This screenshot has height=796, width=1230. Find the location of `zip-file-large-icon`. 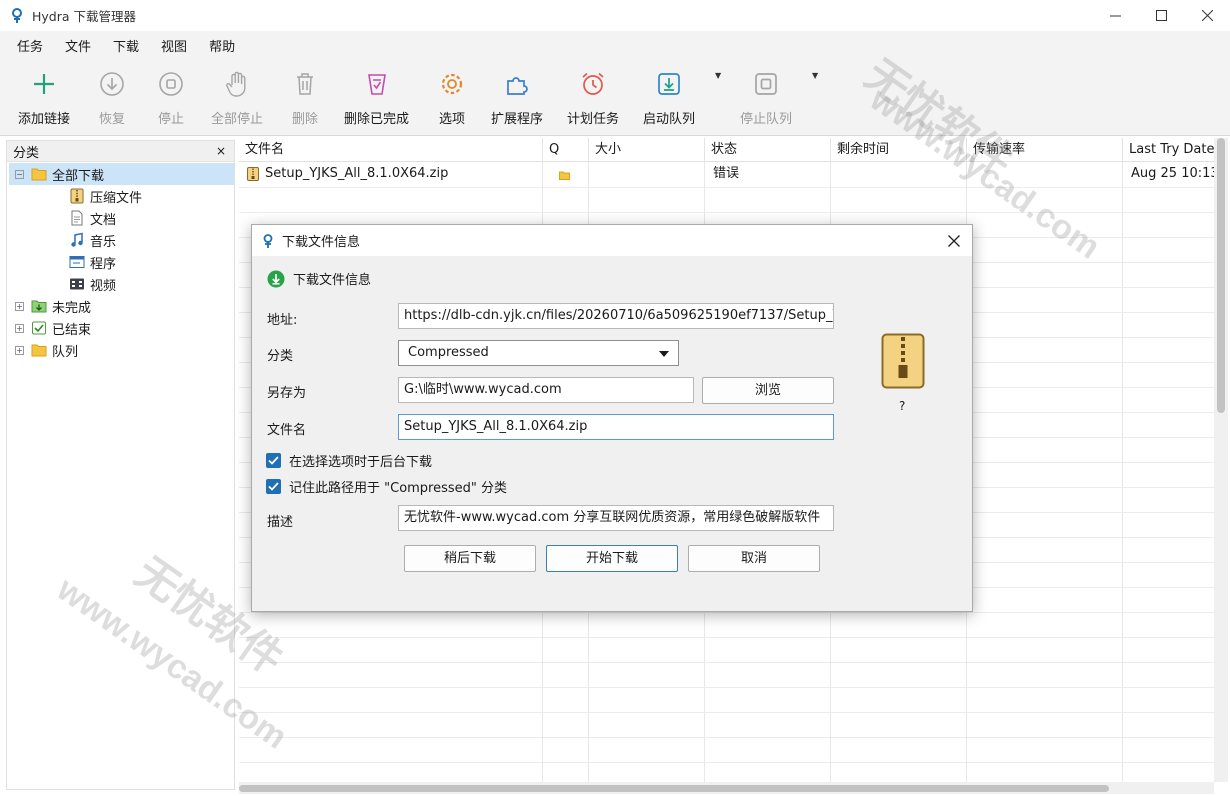

zip-file-large-icon is located at coordinates (903, 361).